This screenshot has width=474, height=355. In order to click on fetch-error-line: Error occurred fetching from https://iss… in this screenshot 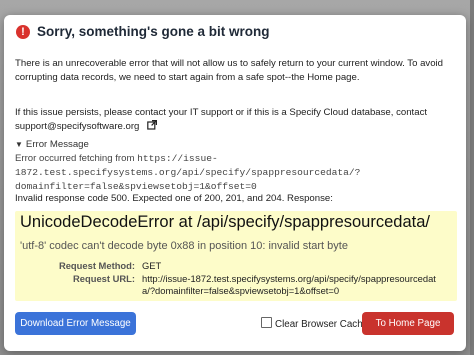, I will do `click(235, 173)`.